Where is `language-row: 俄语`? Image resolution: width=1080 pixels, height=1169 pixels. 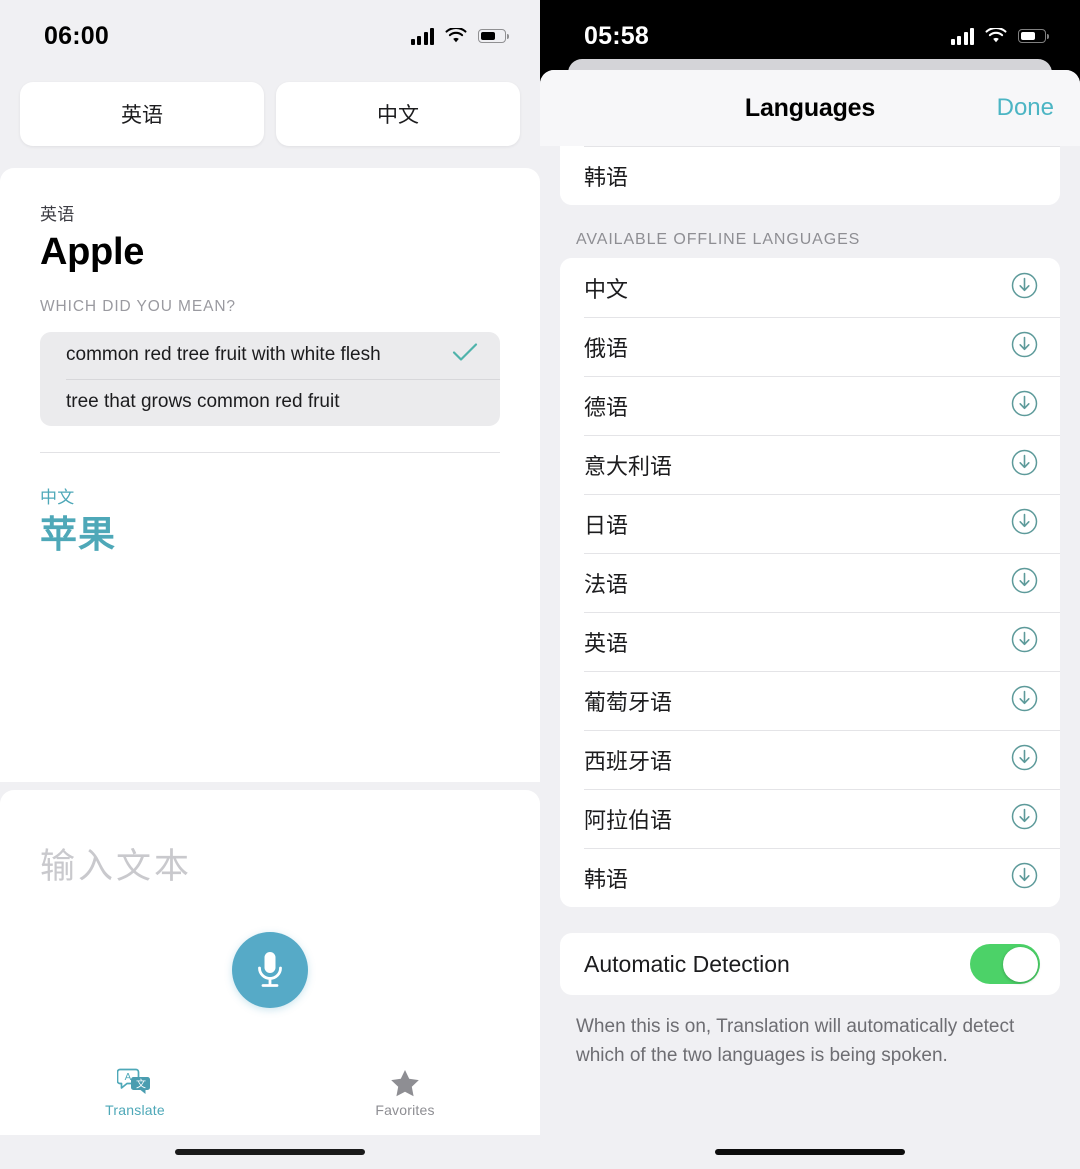 language-row: 俄语 is located at coordinates (810, 346).